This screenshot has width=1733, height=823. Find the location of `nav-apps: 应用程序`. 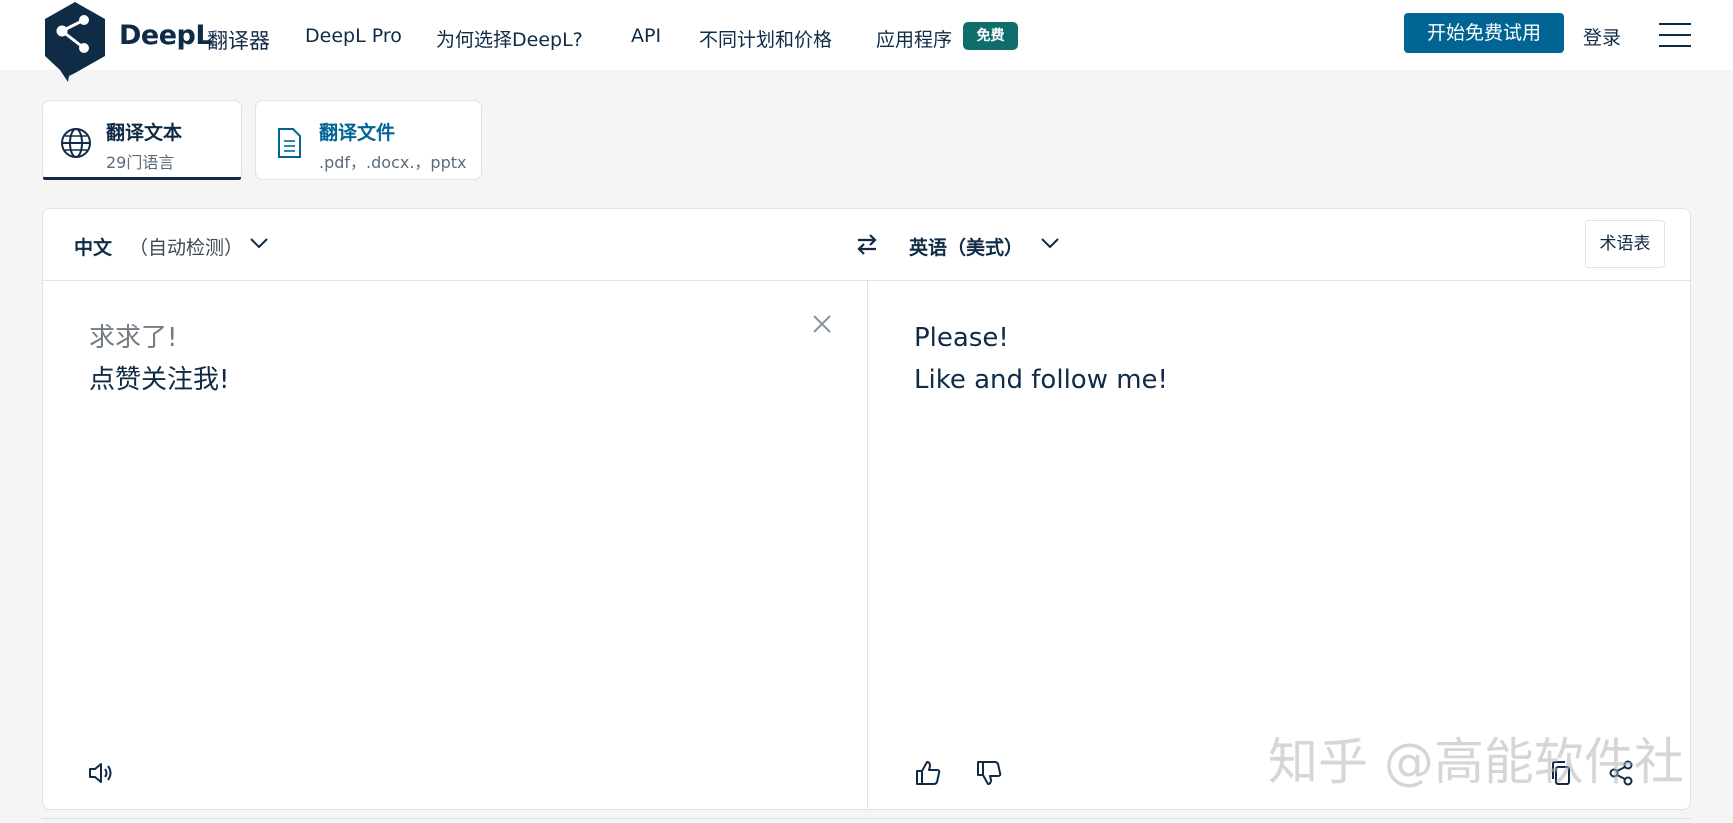

nav-apps: 应用程序 is located at coordinates (914, 38).